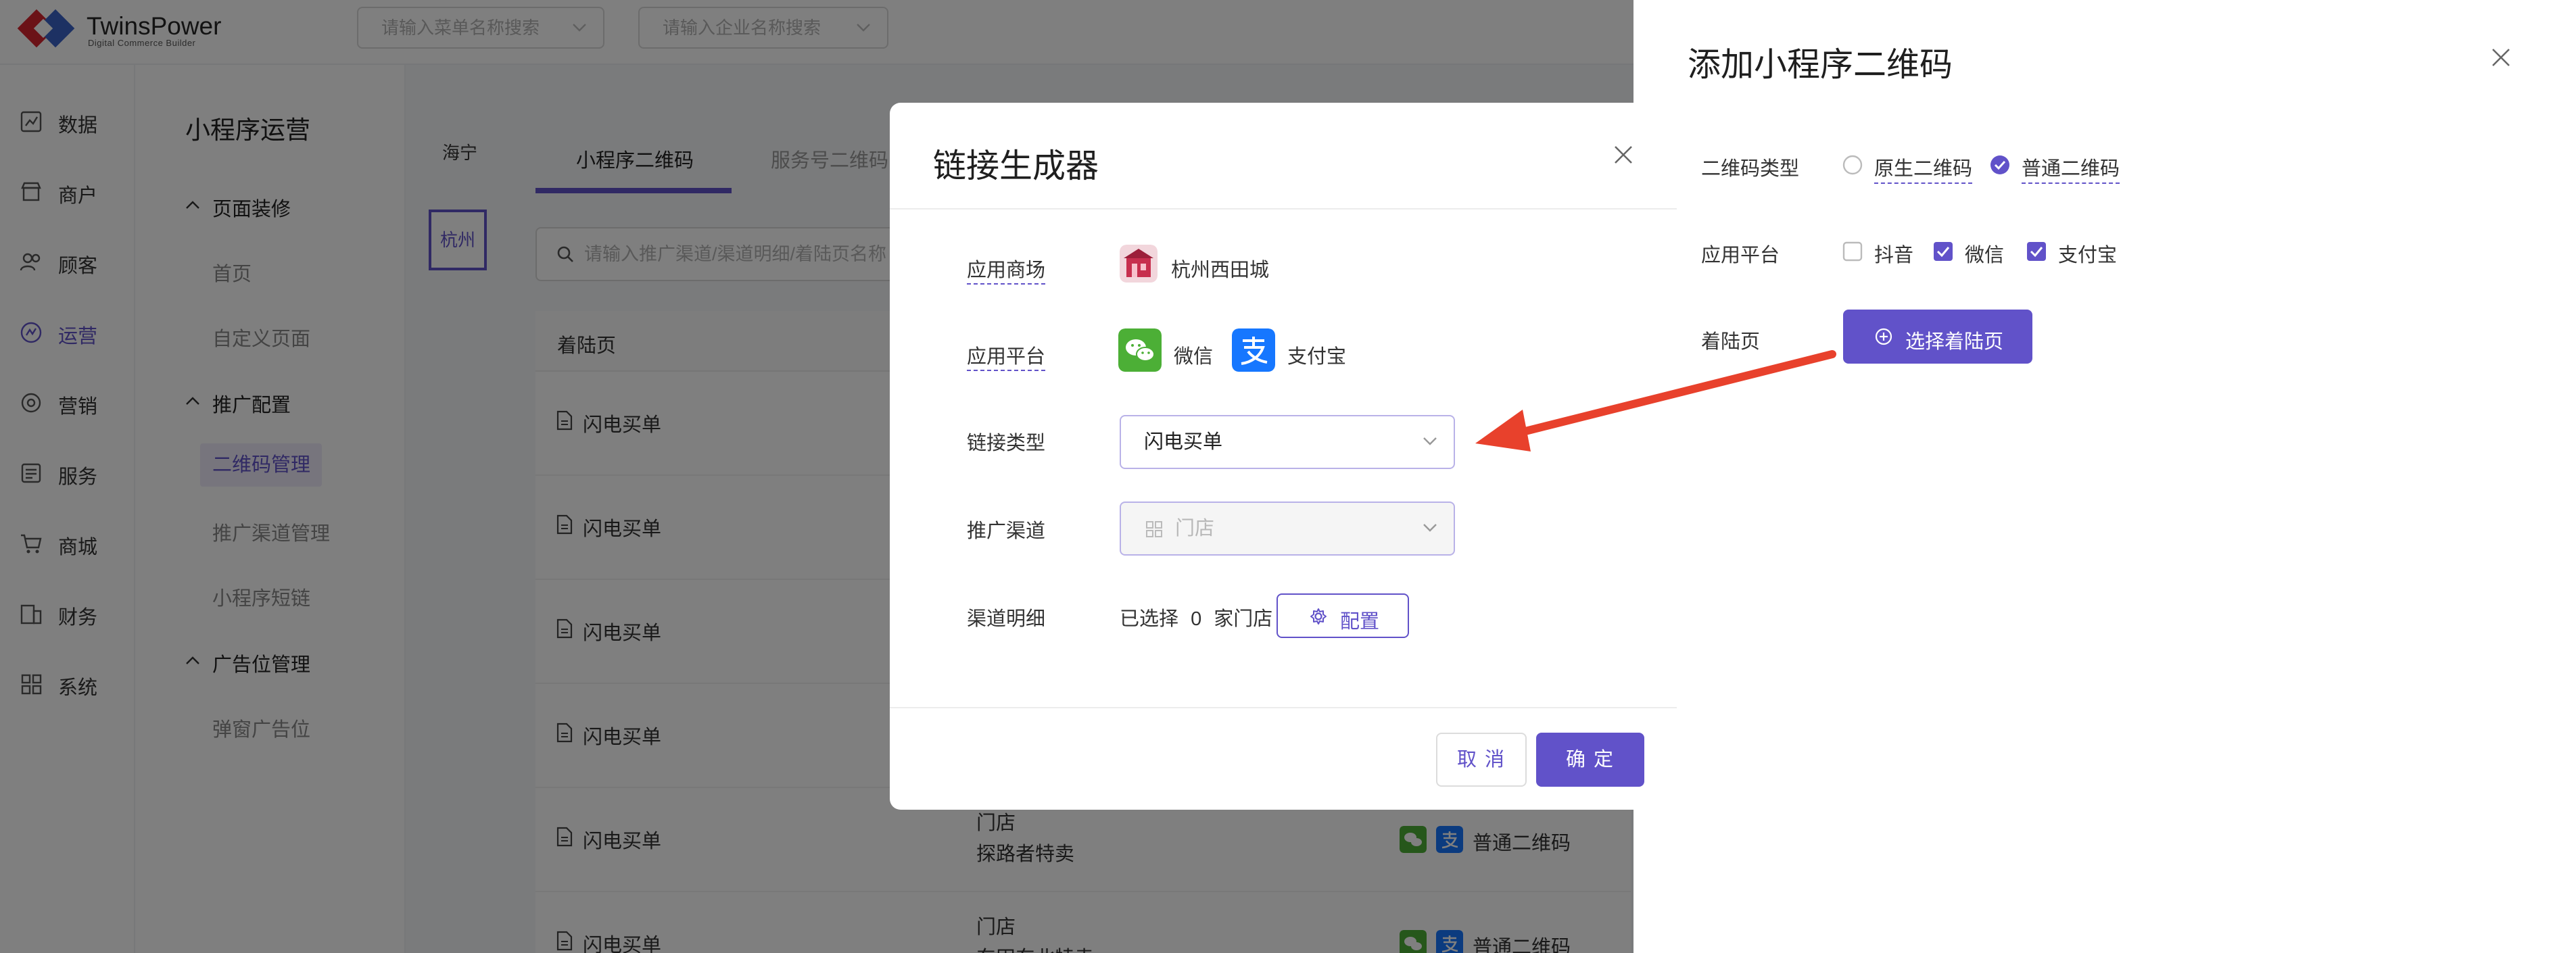 This screenshot has height=953, width=2576. What do you see at coordinates (1852, 165) in the screenshot?
I see `radio-unchecked-icon` at bounding box center [1852, 165].